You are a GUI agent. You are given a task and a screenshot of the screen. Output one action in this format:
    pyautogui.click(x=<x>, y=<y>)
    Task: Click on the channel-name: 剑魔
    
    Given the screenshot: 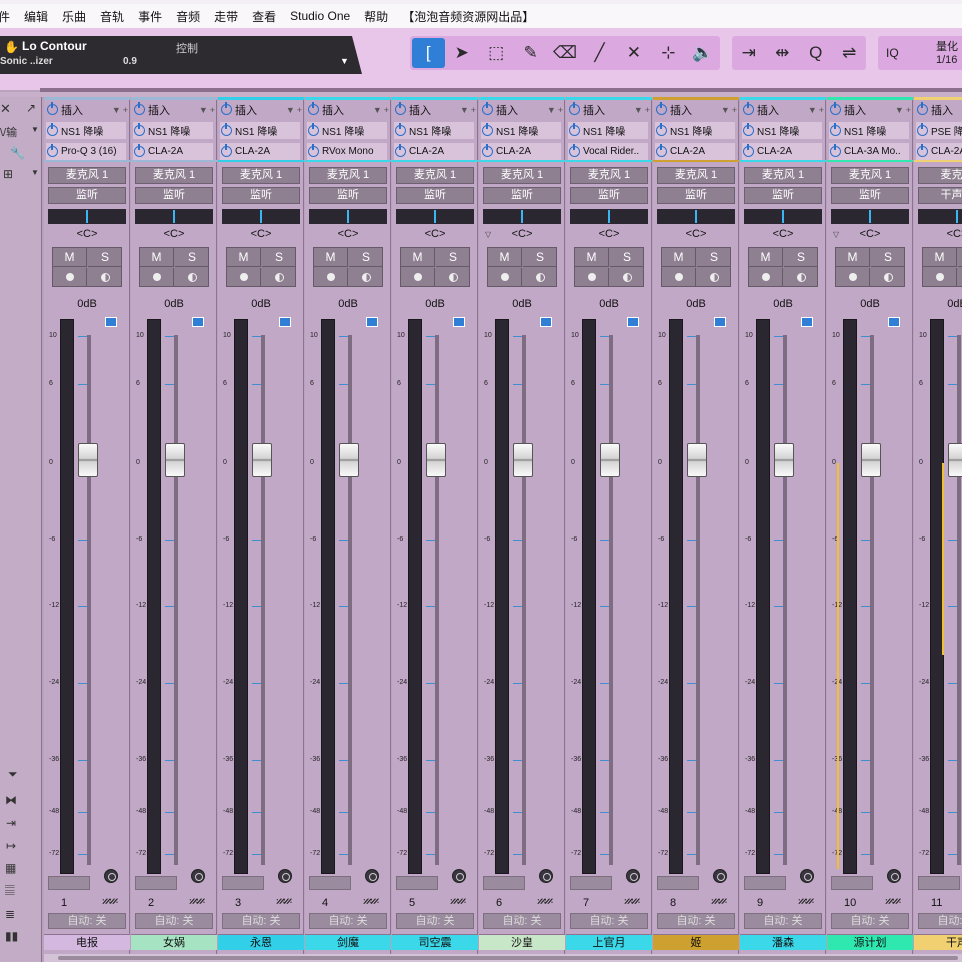 What is the action you would take?
    pyautogui.click(x=348, y=942)
    